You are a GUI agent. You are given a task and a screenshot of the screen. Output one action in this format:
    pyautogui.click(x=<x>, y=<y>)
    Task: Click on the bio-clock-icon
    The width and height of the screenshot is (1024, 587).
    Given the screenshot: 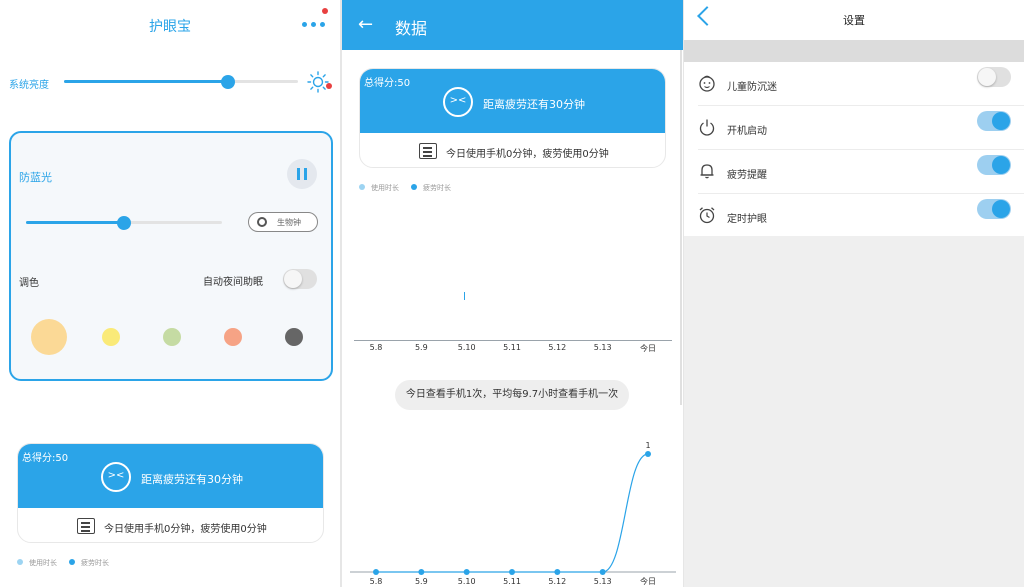 What is the action you would take?
    pyautogui.click(x=262, y=222)
    